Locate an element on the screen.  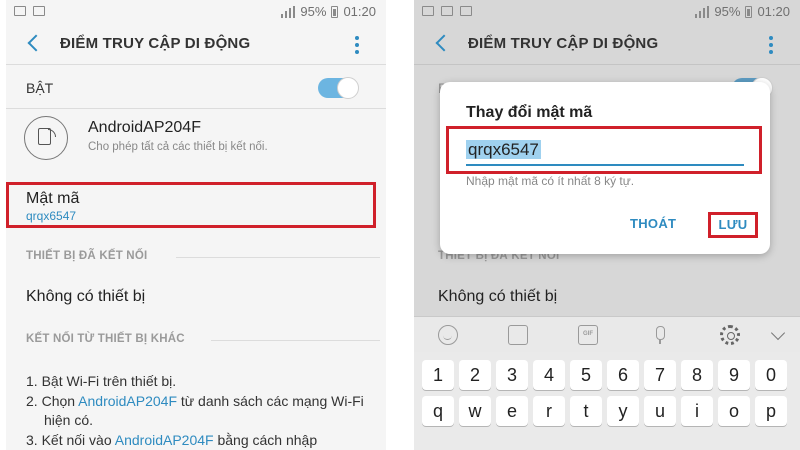
key: p is located at coordinates (771, 411).